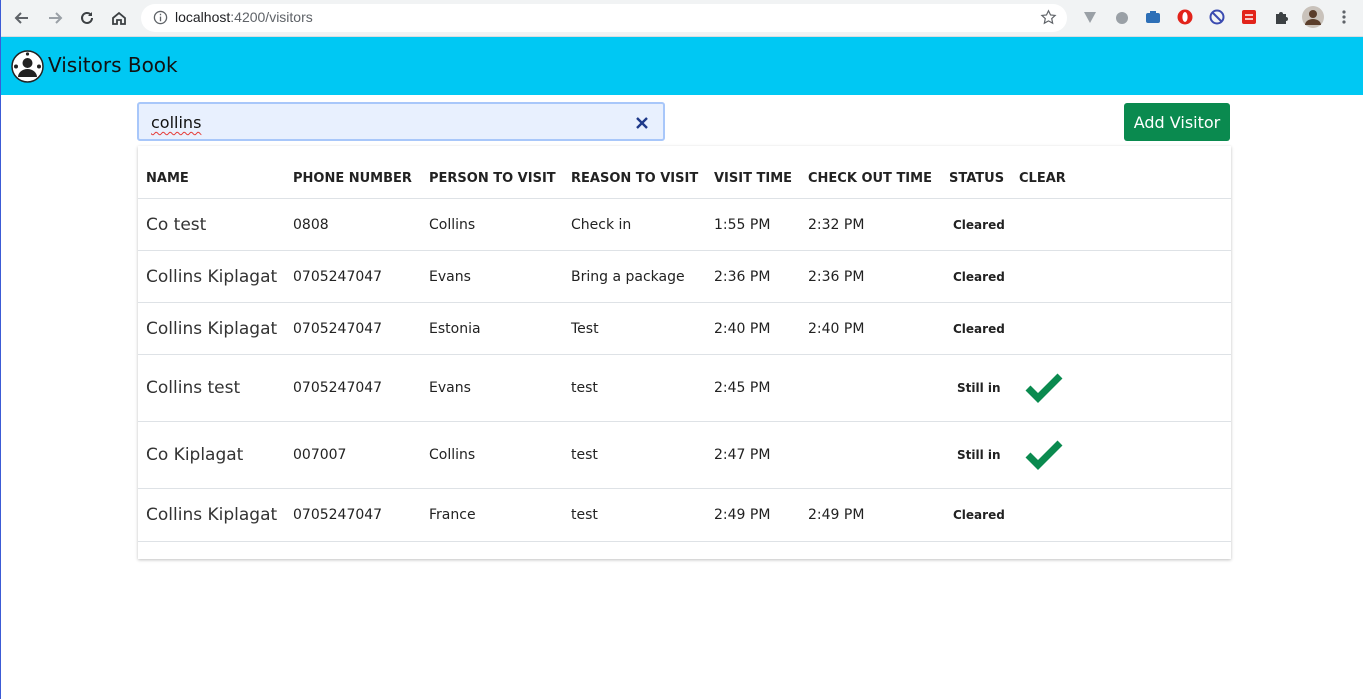 The height and width of the screenshot is (699, 1363). Describe the element at coordinates (742, 388) in the screenshot. I see `cell-visit-time: 2:45 PM` at that location.